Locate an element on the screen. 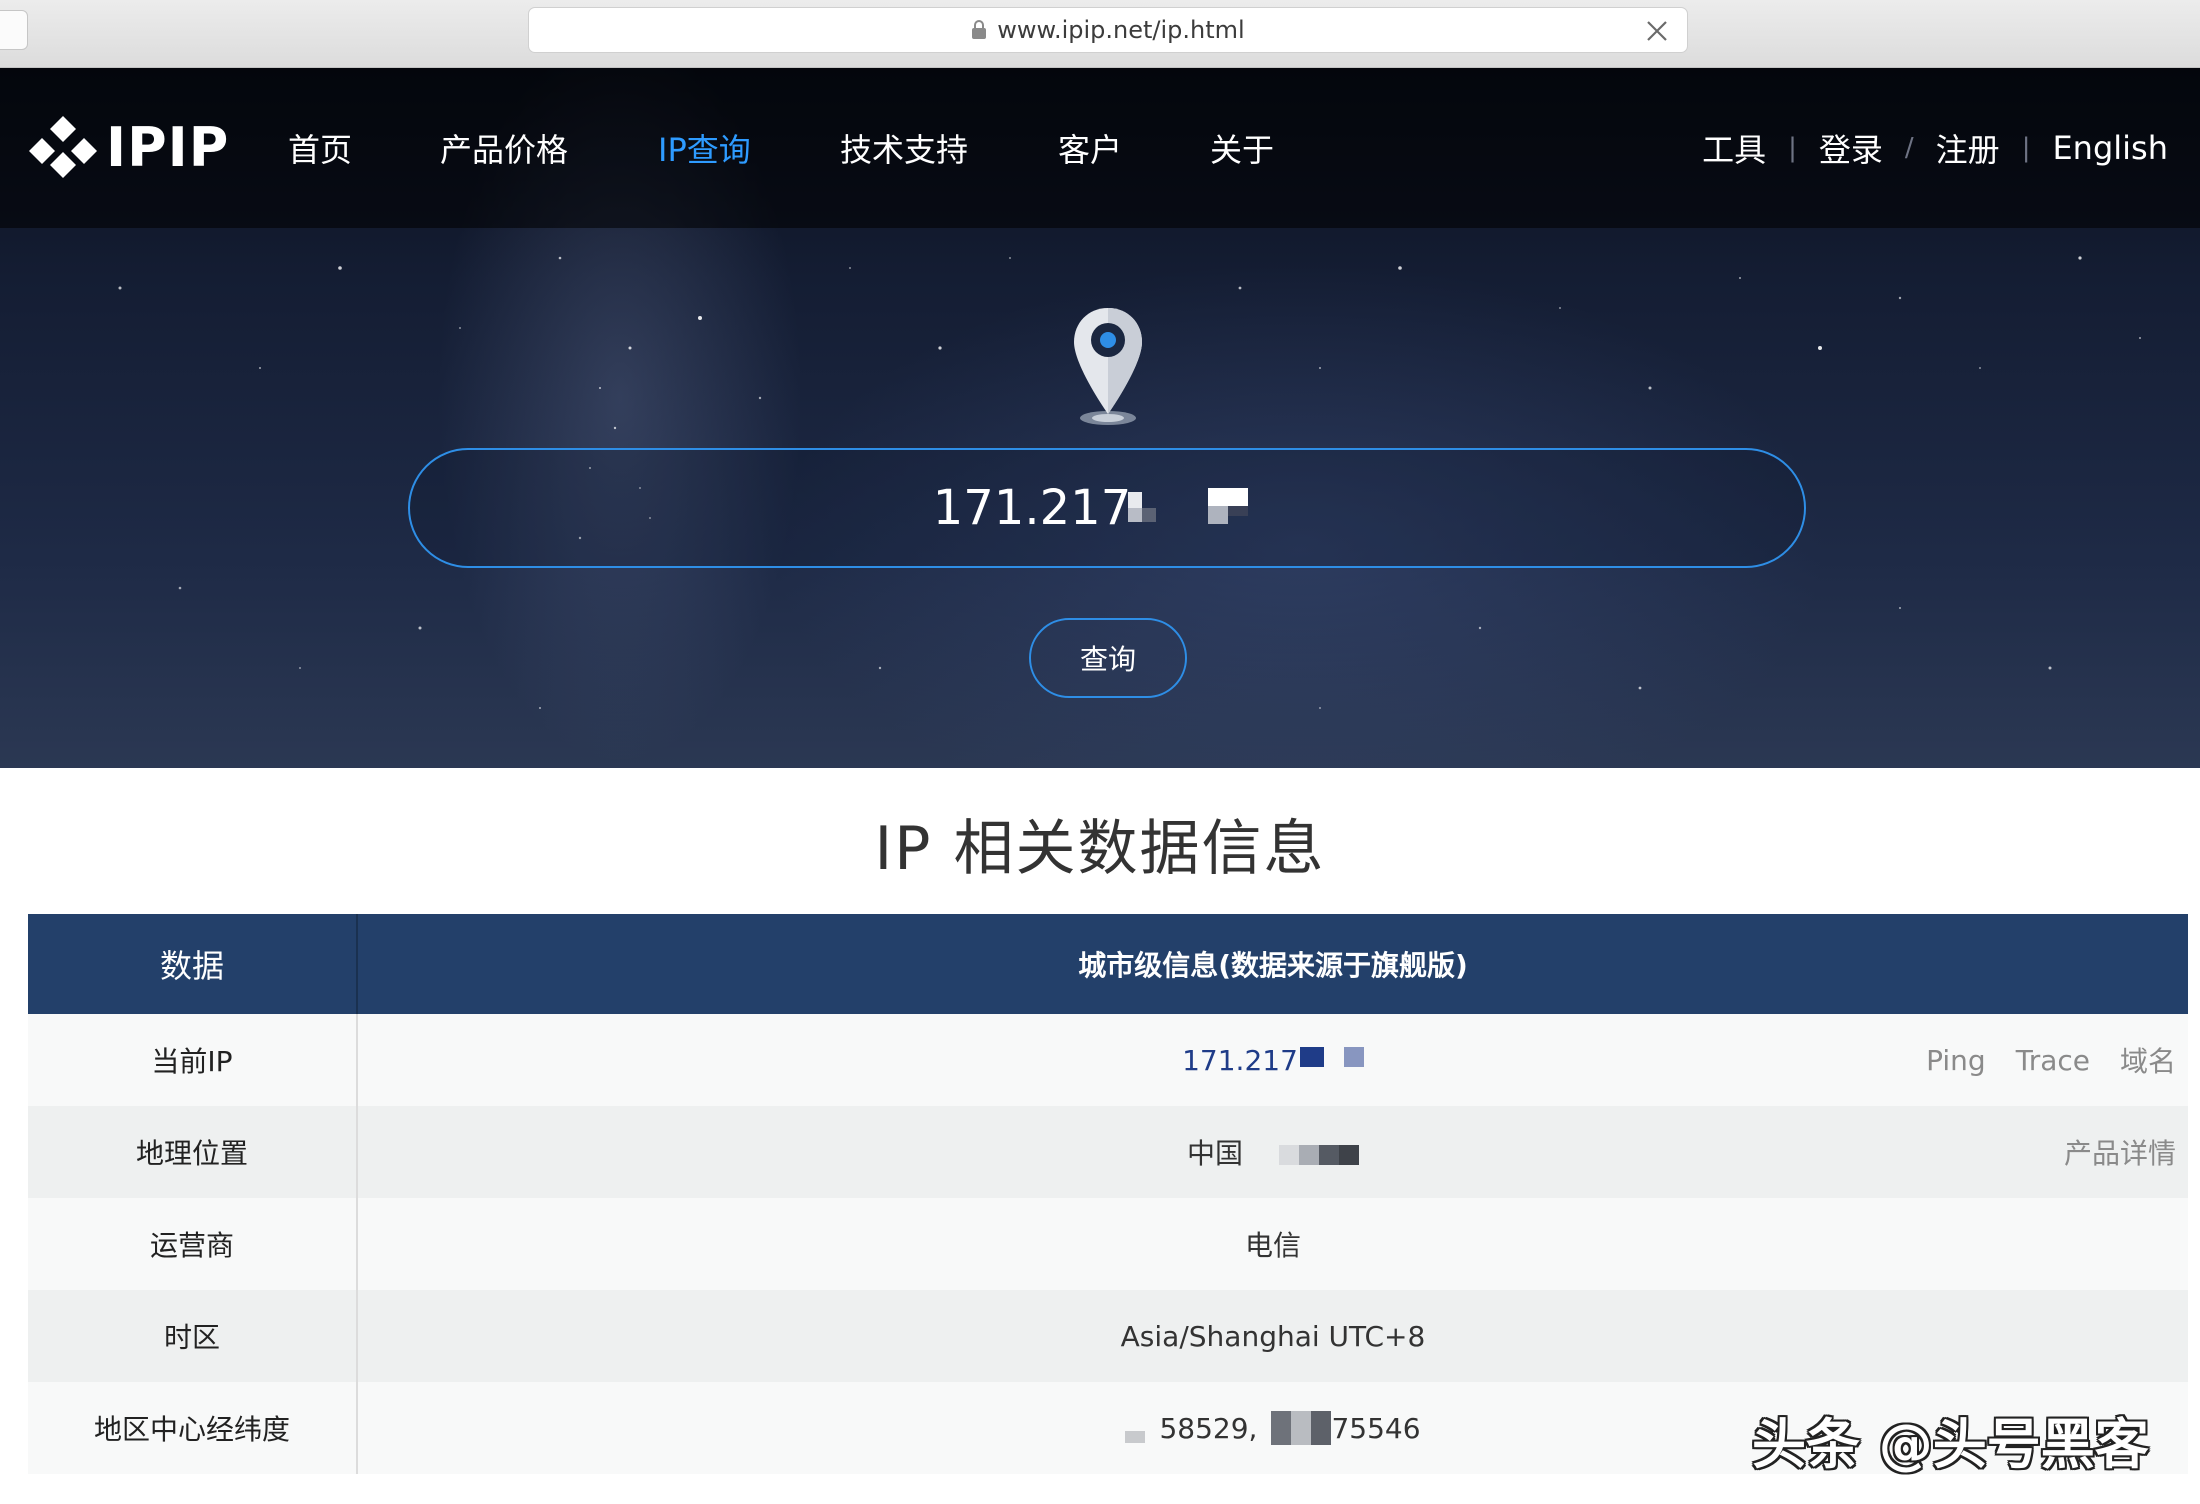 This screenshot has width=2200, height=1504. nav-right: 工具 | 登录 / 注册 | English is located at coordinates (1935, 148).